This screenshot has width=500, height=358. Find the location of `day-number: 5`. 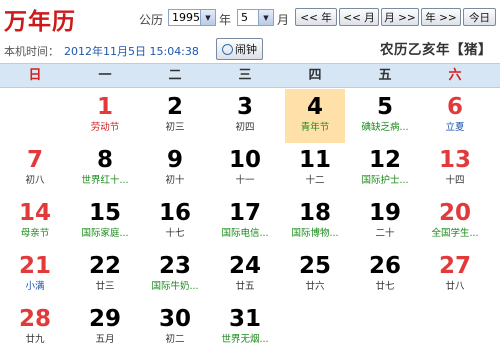

day-number: 5 is located at coordinates (384, 107).